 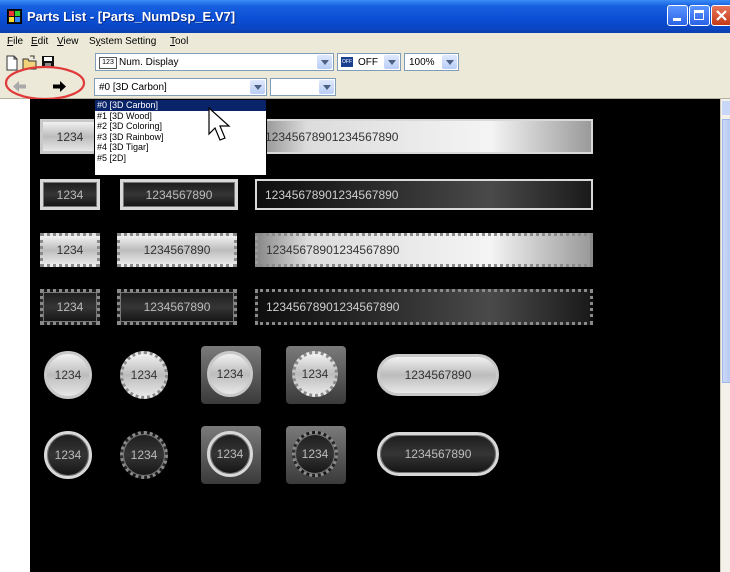 What do you see at coordinates (180, 87) in the screenshot?
I see `style-select: #0 [3D Carbon]` at bounding box center [180, 87].